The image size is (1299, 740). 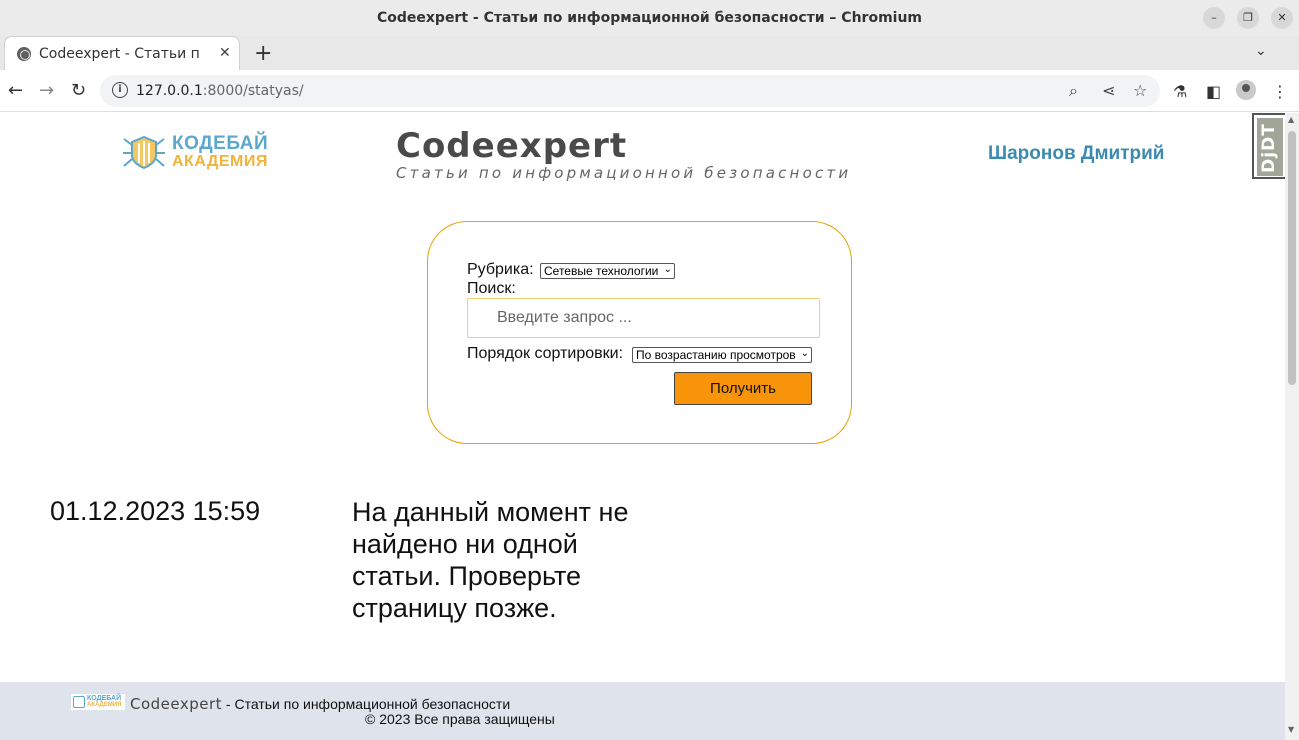 What do you see at coordinates (120, 90) in the screenshot?
I see `site-info-icon: i` at bounding box center [120, 90].